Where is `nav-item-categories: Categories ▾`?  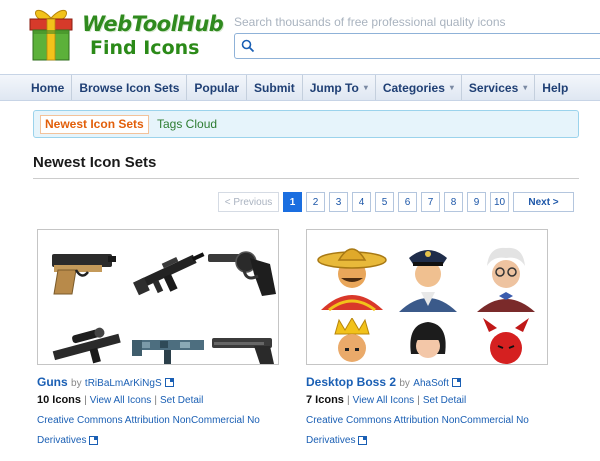 nav-item-categories: Categories ▾ is located at coordinates (419, 87).